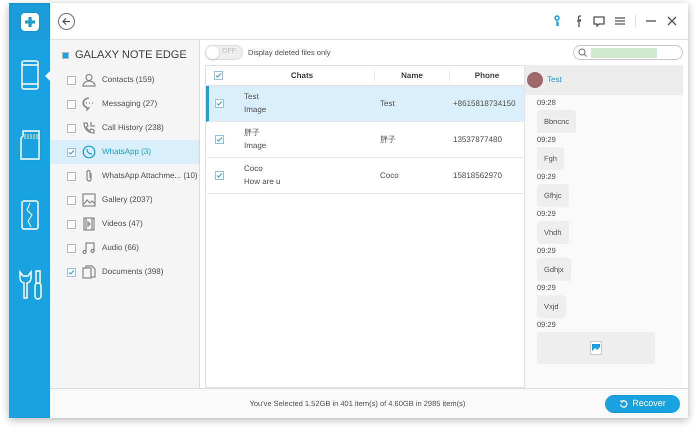 This screenshot has width=697, height=433. What do you see at coordinates (252, 133) in the screenshot?
I see `chat-title: 胖子` at bounding box center [252, 133].